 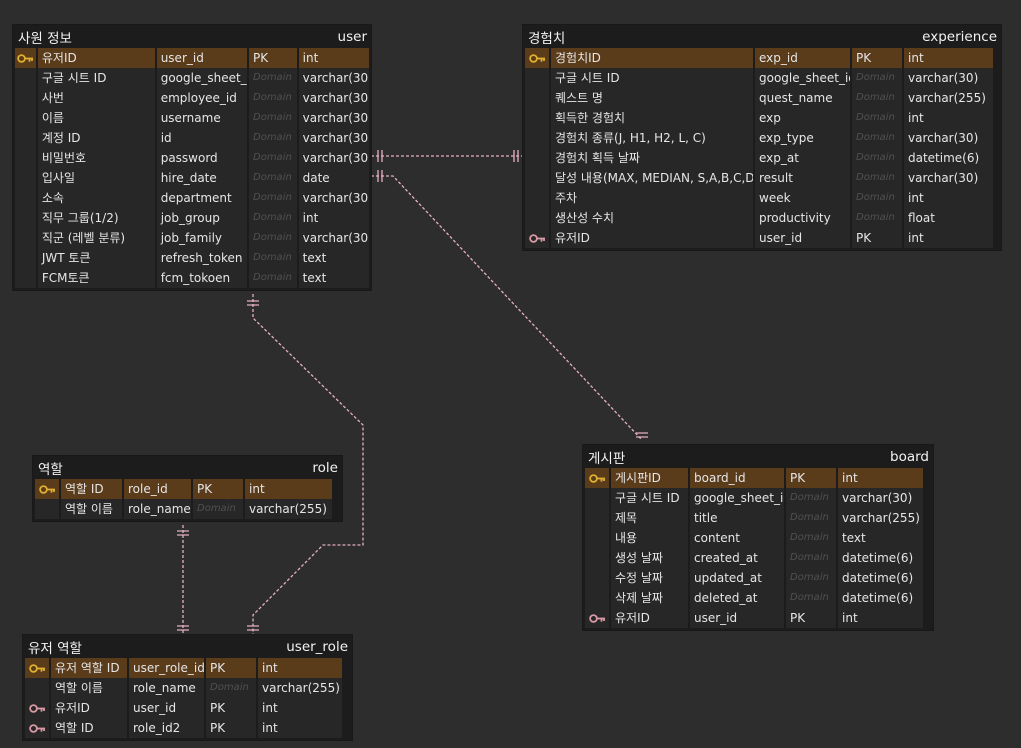 I want to click on attribute-row: 퀘스트 명 quest_name Domain varchar(255), so click(x=762, y=98).